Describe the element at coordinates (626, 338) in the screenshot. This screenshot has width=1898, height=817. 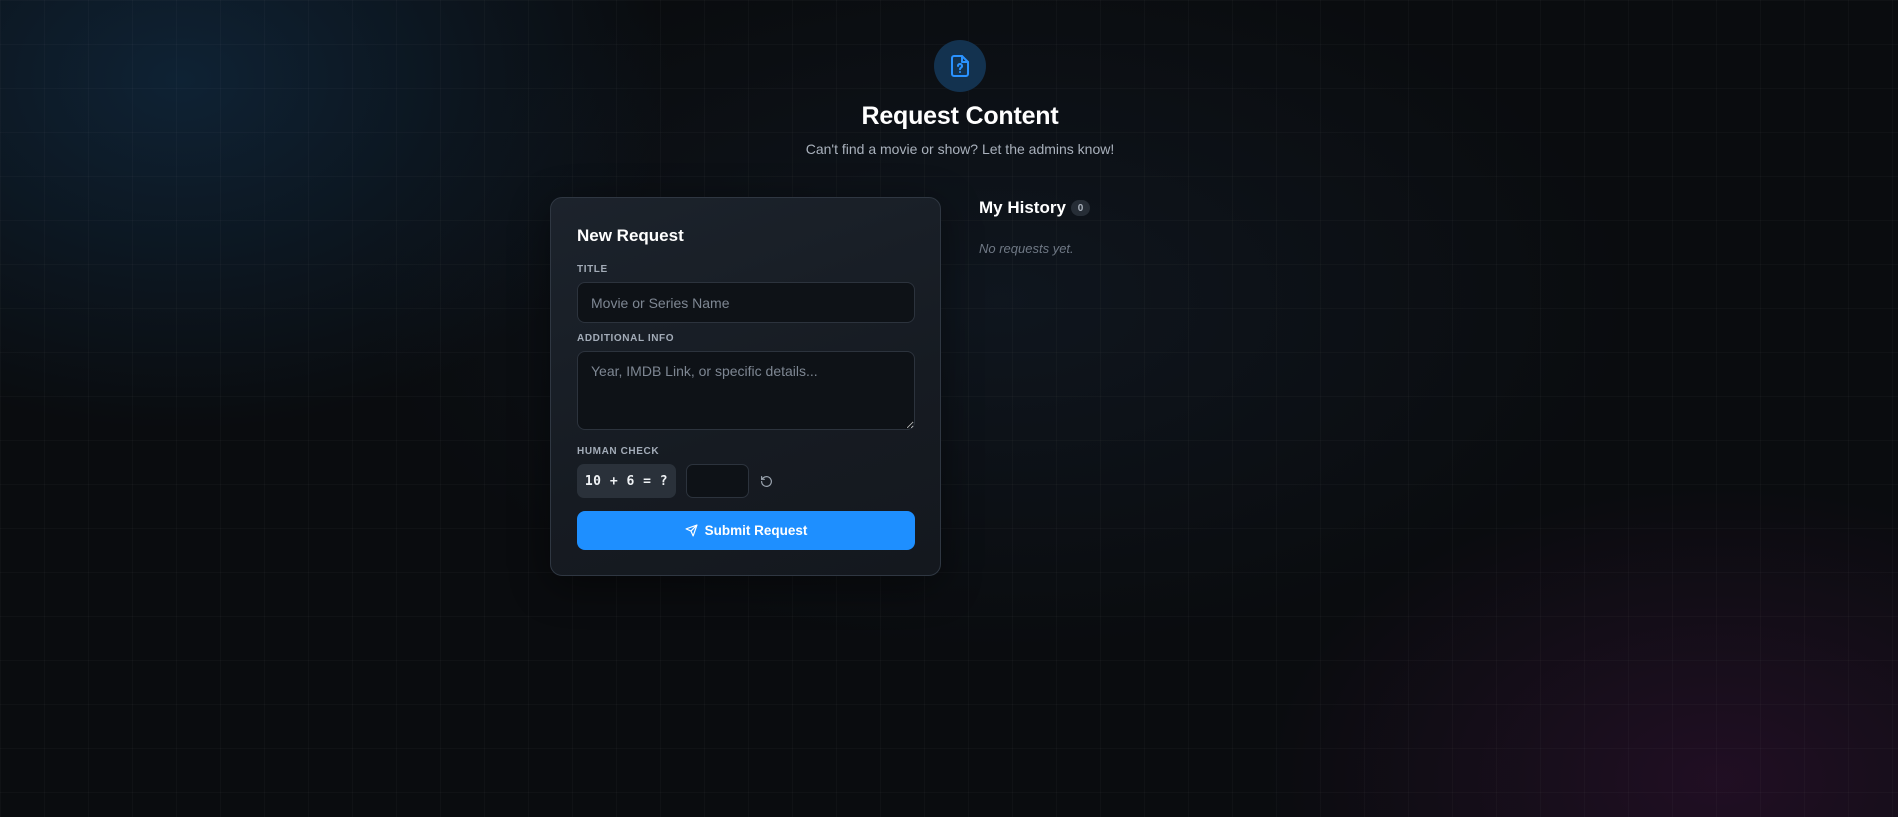
I see `additional-info-label: ADDITIONAL INFO` at that location.